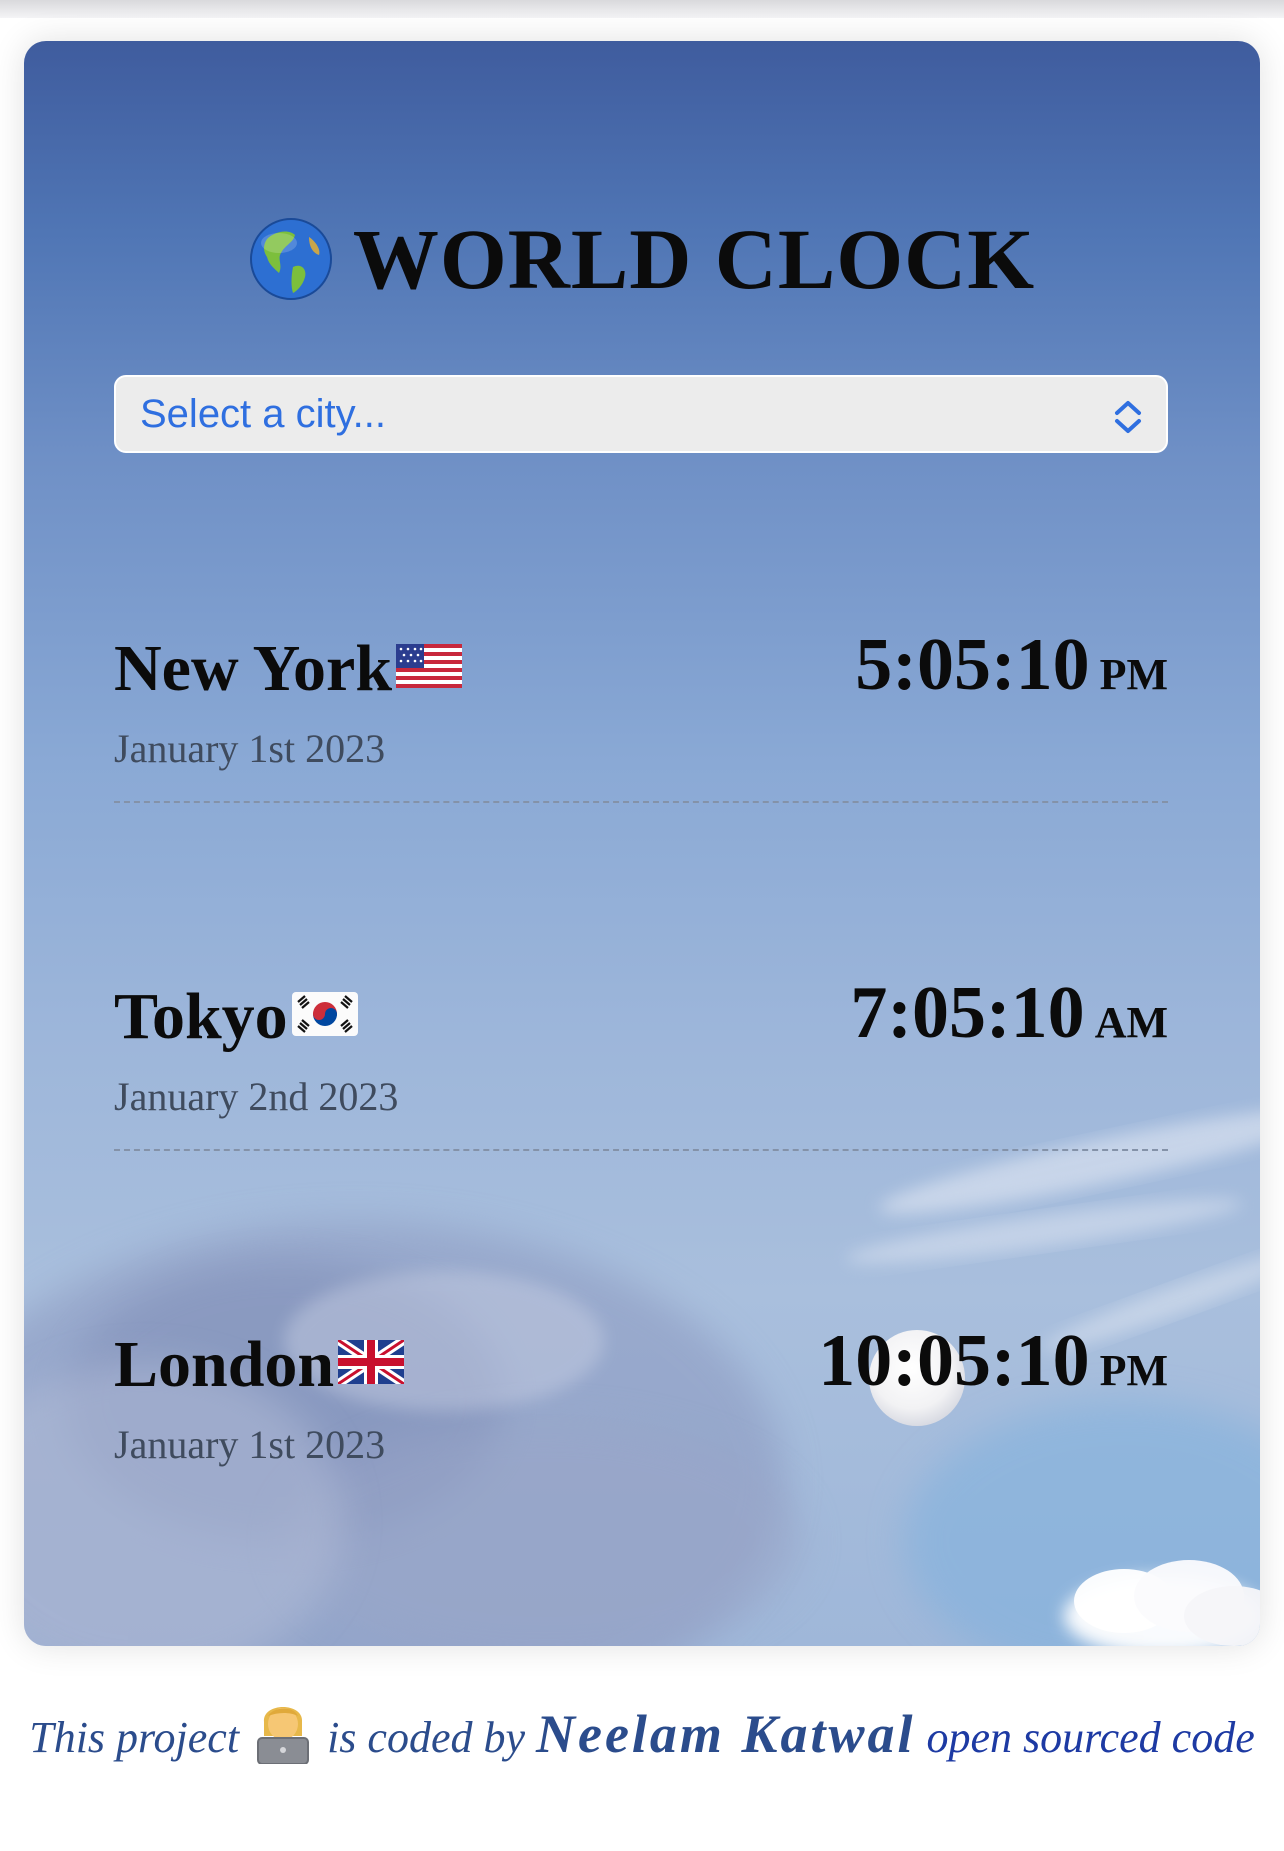 This screenshot has height=1851, width=1284. What do you see at coordinates (972, 665) in the screenshot?
I see `time-value: 5:05:10` at bounding box center [972, 665].